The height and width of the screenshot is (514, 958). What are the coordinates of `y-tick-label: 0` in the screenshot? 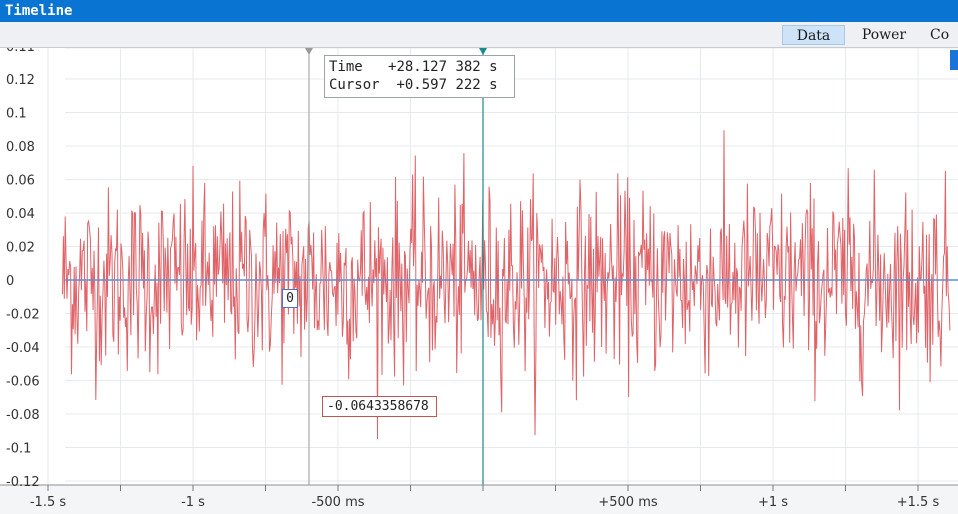 It's located at (10, 281).